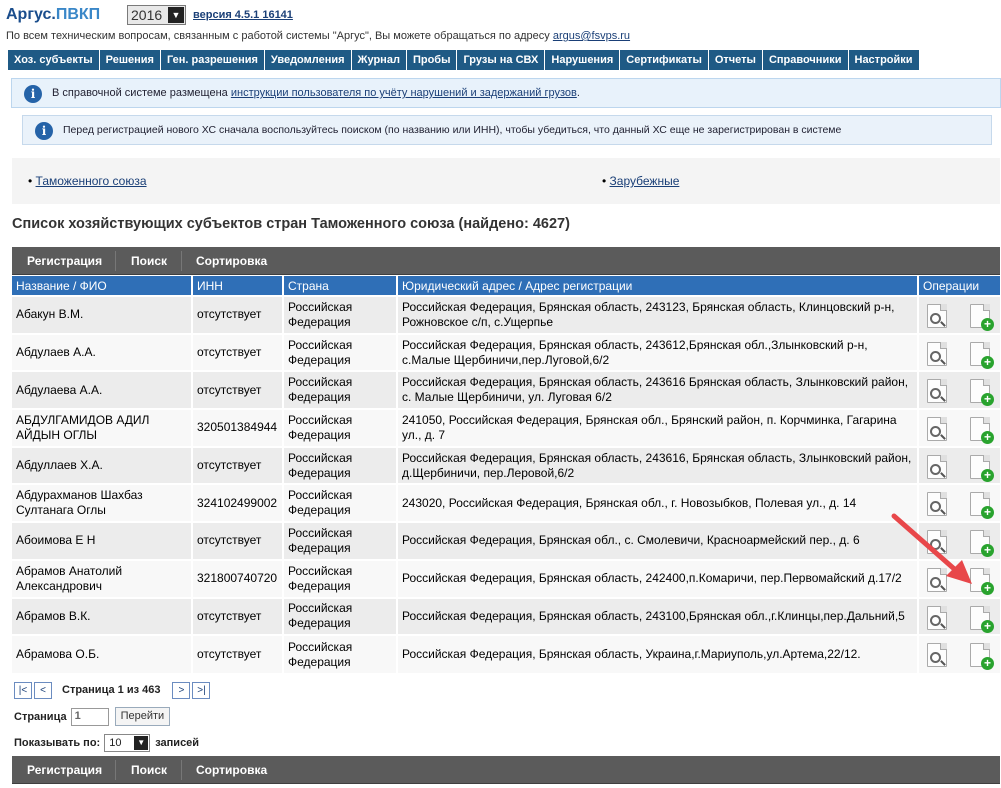 This screenshot has height=788, width=1001. What do you see at coordinates (431, 60) in the screenshot?
I see `nav-item: Пробы` at bounding box center [431, 60].